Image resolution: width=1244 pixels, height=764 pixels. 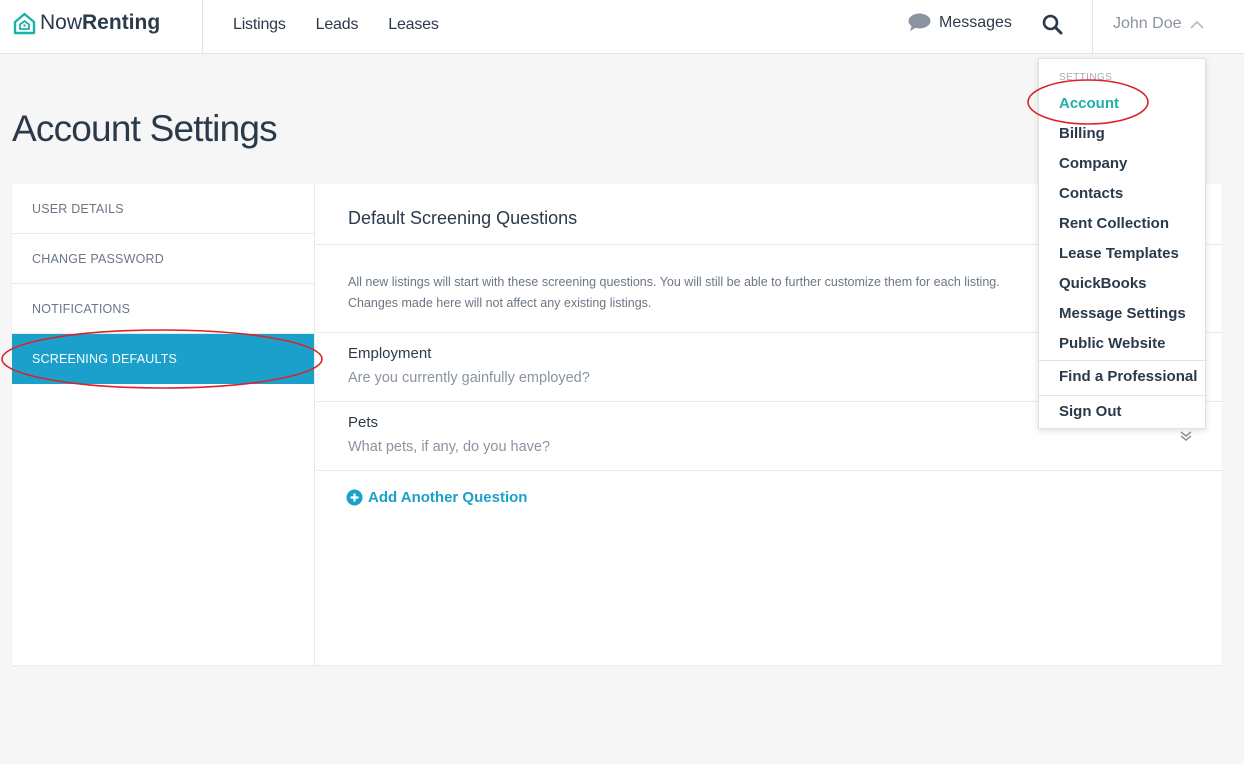 What do you see at coordinates (1112, 344) in the screenshot?
I see `menu-item-public-website: Public Website` at bounding box center [1112, 344].